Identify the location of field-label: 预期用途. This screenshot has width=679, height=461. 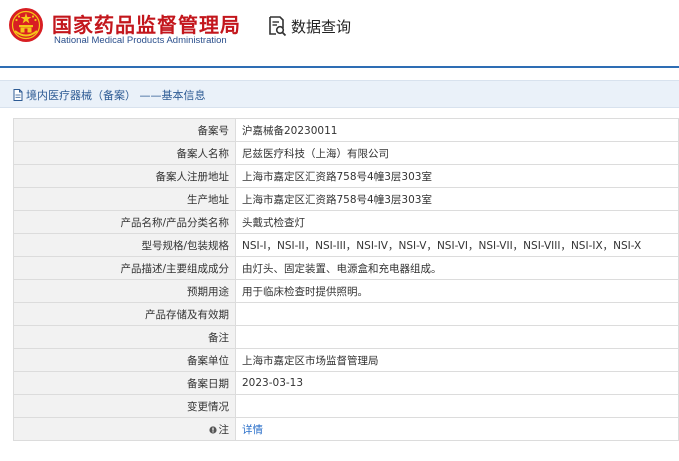
(124, 291).